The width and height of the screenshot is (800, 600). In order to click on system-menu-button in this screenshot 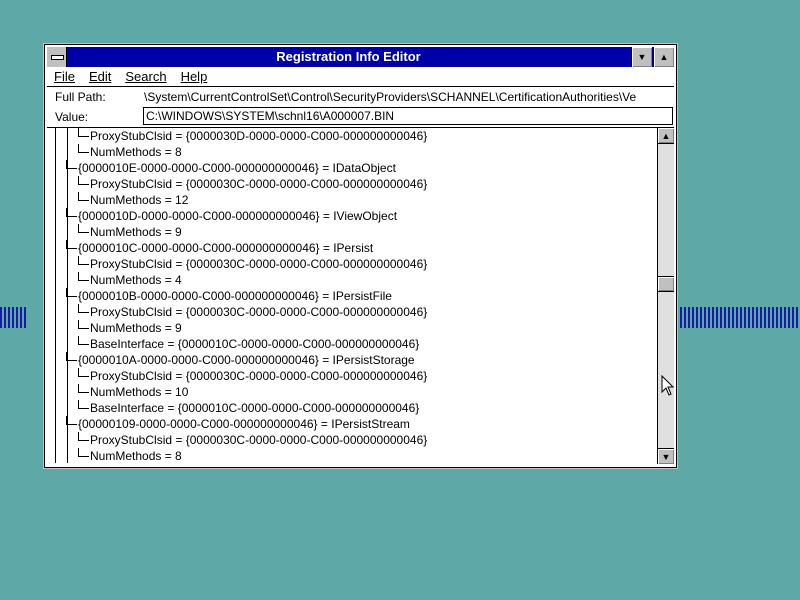, I will do `click(57, 57)`.